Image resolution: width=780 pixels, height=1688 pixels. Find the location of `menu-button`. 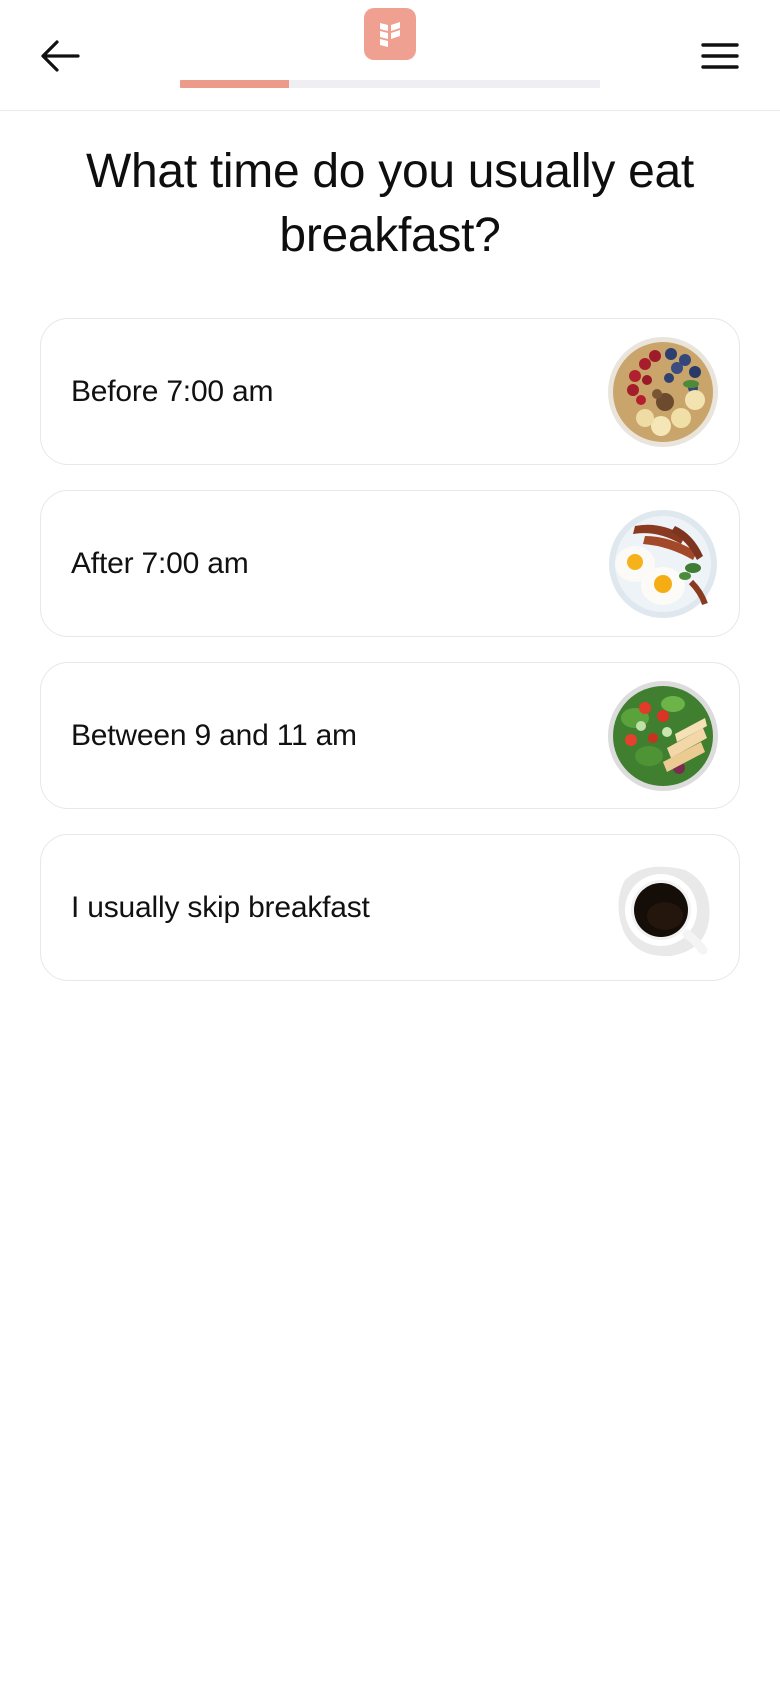

menu-button is located at coordinates (720, 56).